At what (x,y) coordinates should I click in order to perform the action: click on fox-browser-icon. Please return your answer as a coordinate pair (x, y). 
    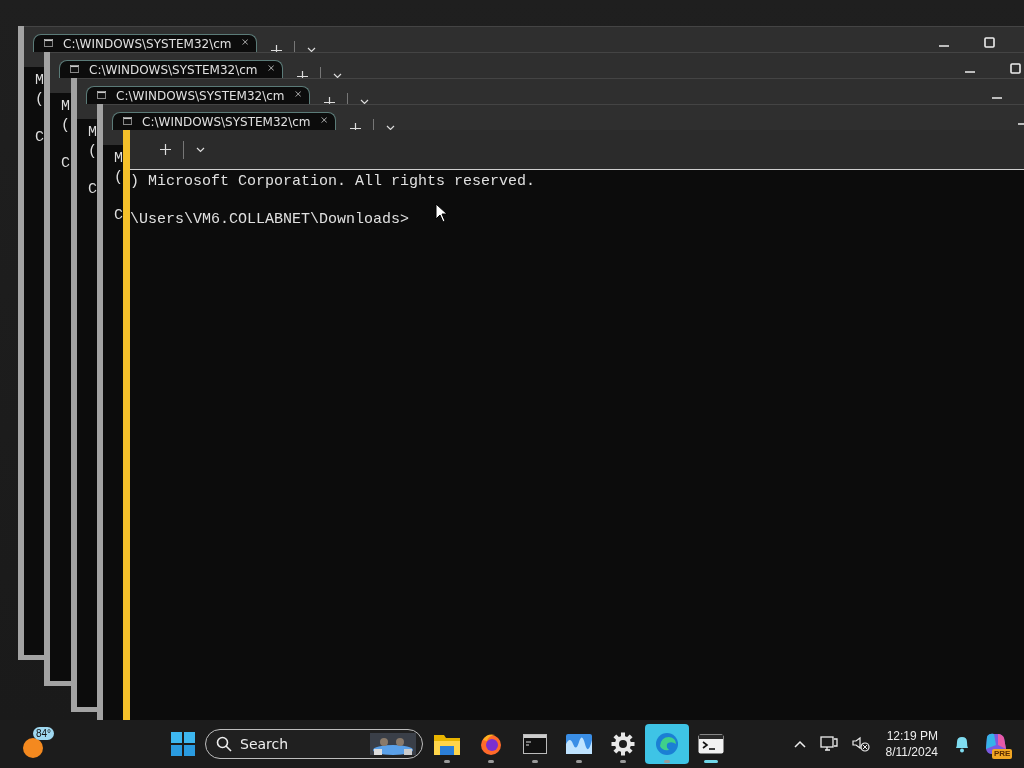
    Looking at the image, I should click on (491, 744).